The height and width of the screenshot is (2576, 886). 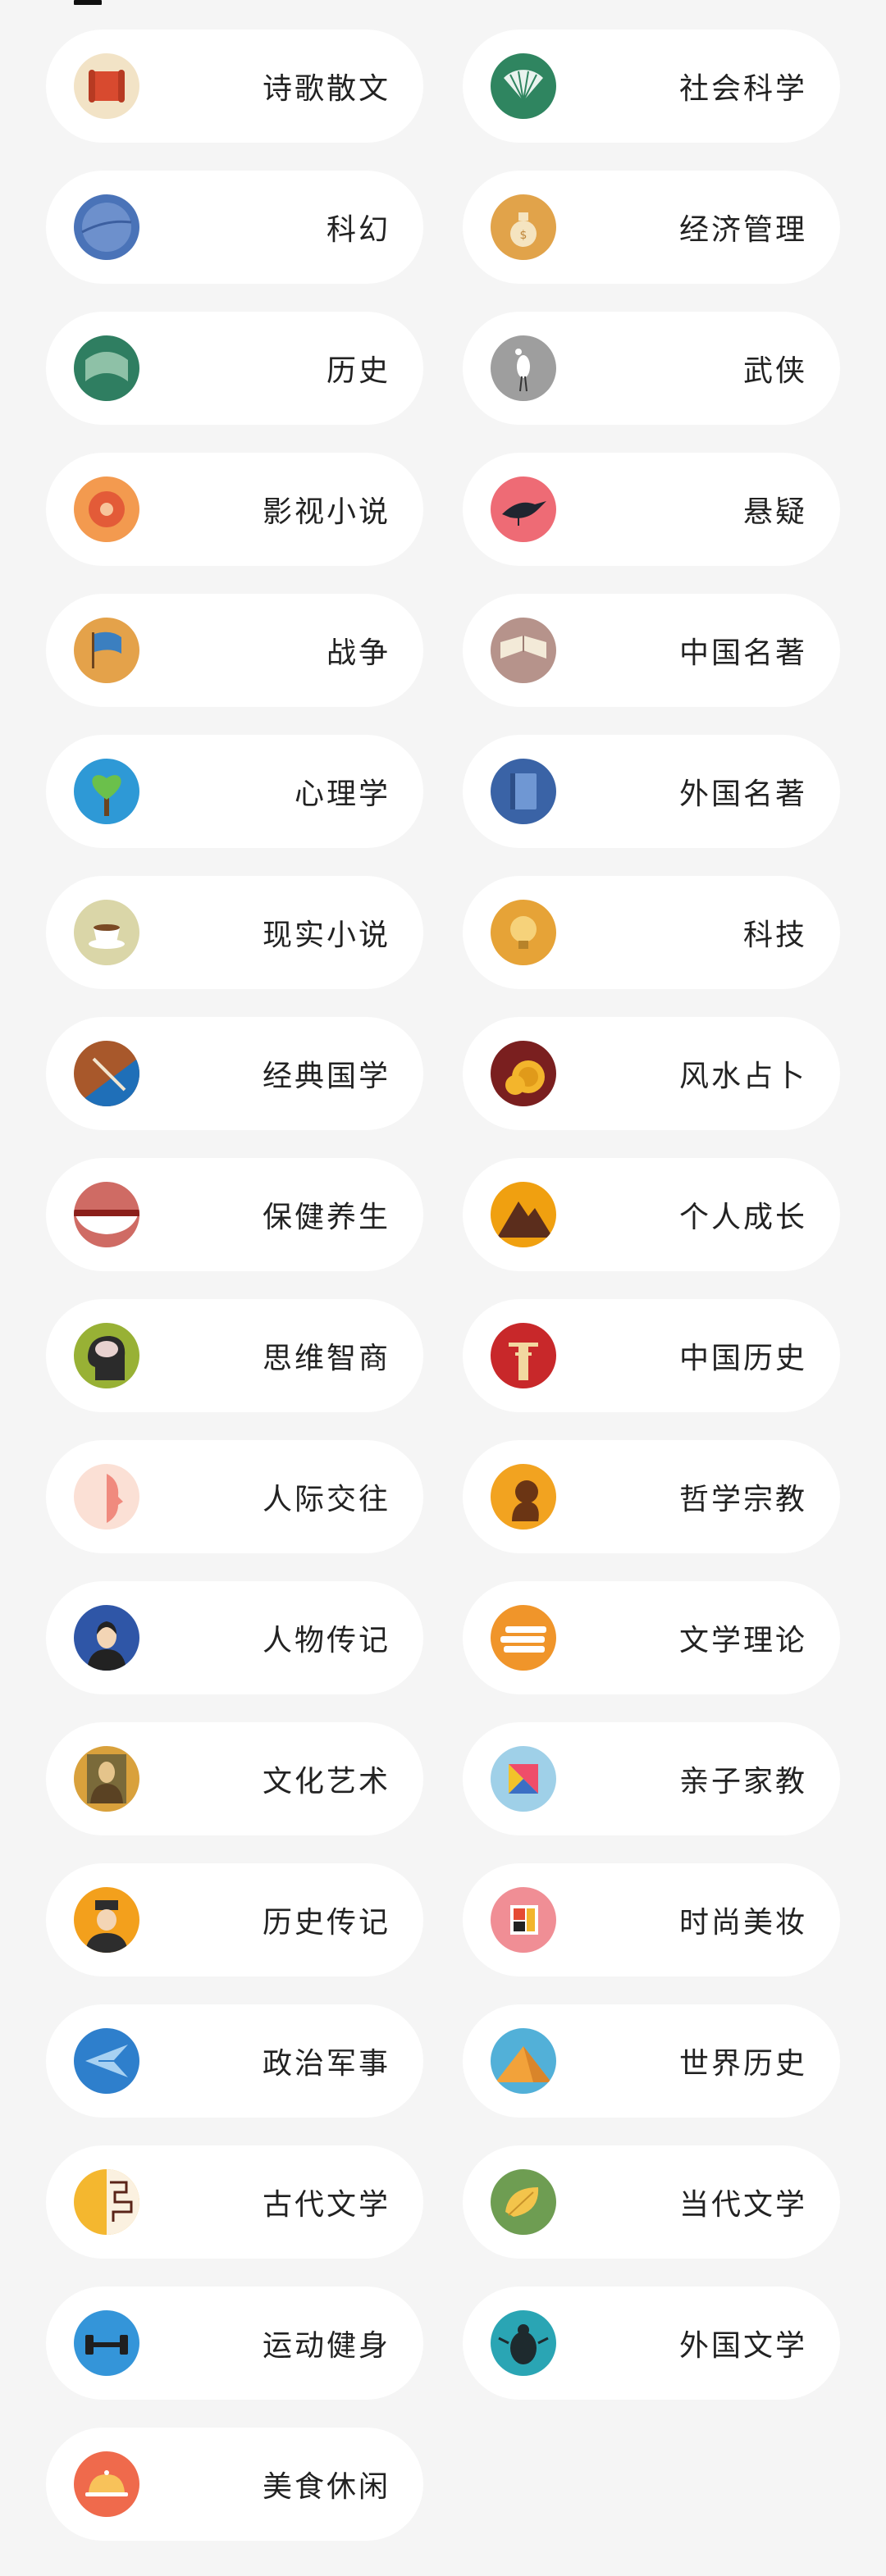 I want to click on face-profile-icon, so click(x=107, y=1497).